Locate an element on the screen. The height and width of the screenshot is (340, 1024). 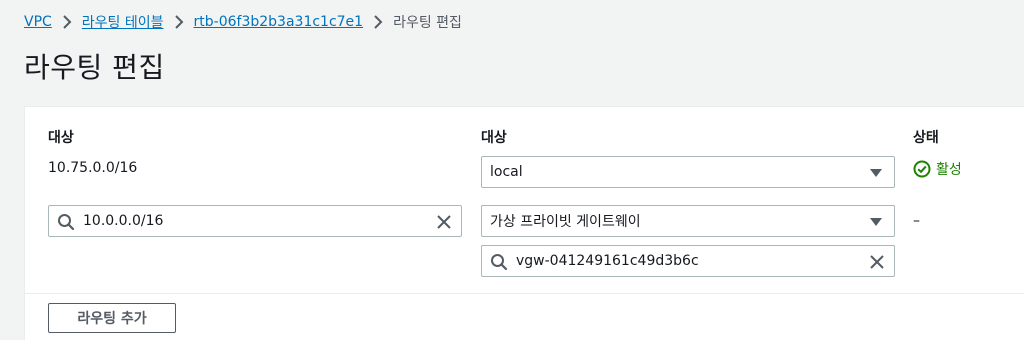
breadcrumb-vpc-link: VPC is located at coordinates (38, 22).